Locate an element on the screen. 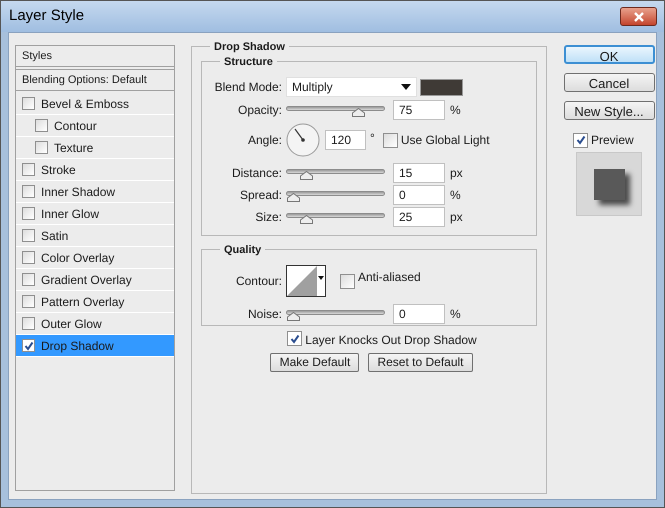 This screenshot has height=508, width=665. list-item: Contour is located at coordinates (104, 125).